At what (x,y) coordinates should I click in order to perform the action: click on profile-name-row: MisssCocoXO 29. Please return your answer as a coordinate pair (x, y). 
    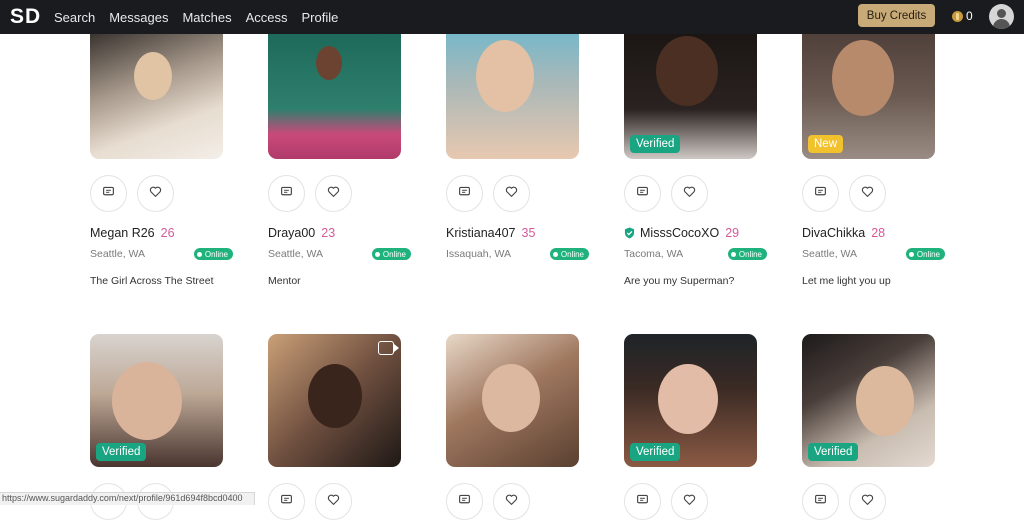
    Looking at the image, I should click on (681, 233).